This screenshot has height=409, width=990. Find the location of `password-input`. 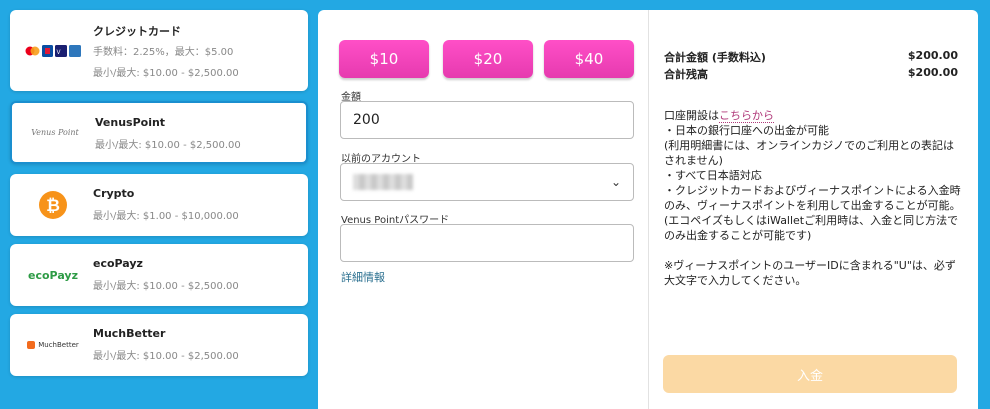

password-input is located at coordinates (487, 243).